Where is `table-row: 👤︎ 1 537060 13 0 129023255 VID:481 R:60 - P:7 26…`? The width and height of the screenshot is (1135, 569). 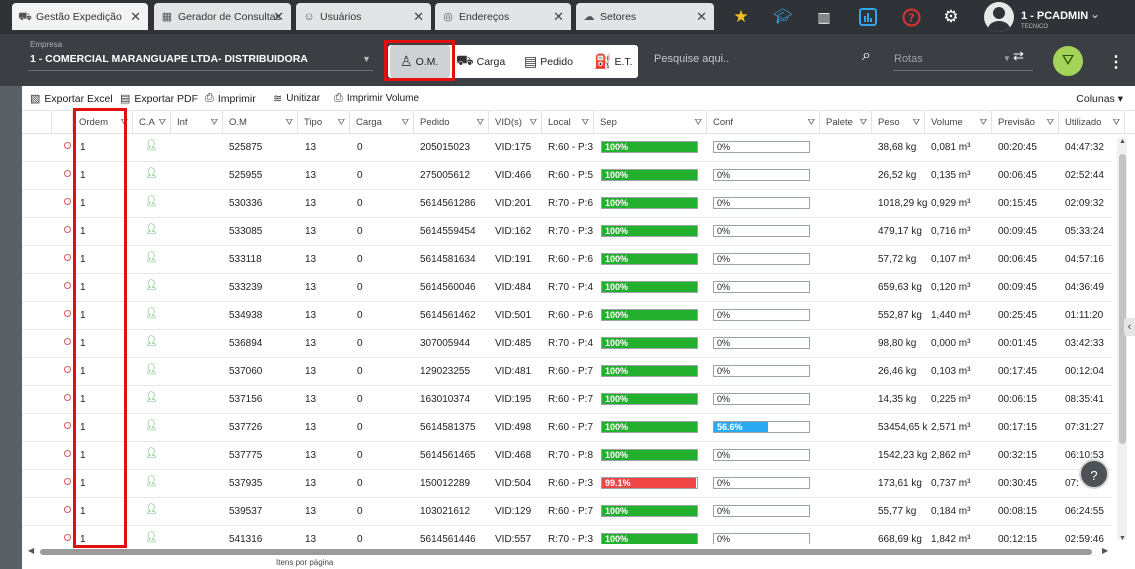
table-row: 👤︎ 1 537060 13 0 129023255 VID:481 R:60 - P:7 26… is located at coordinates (567, 372).